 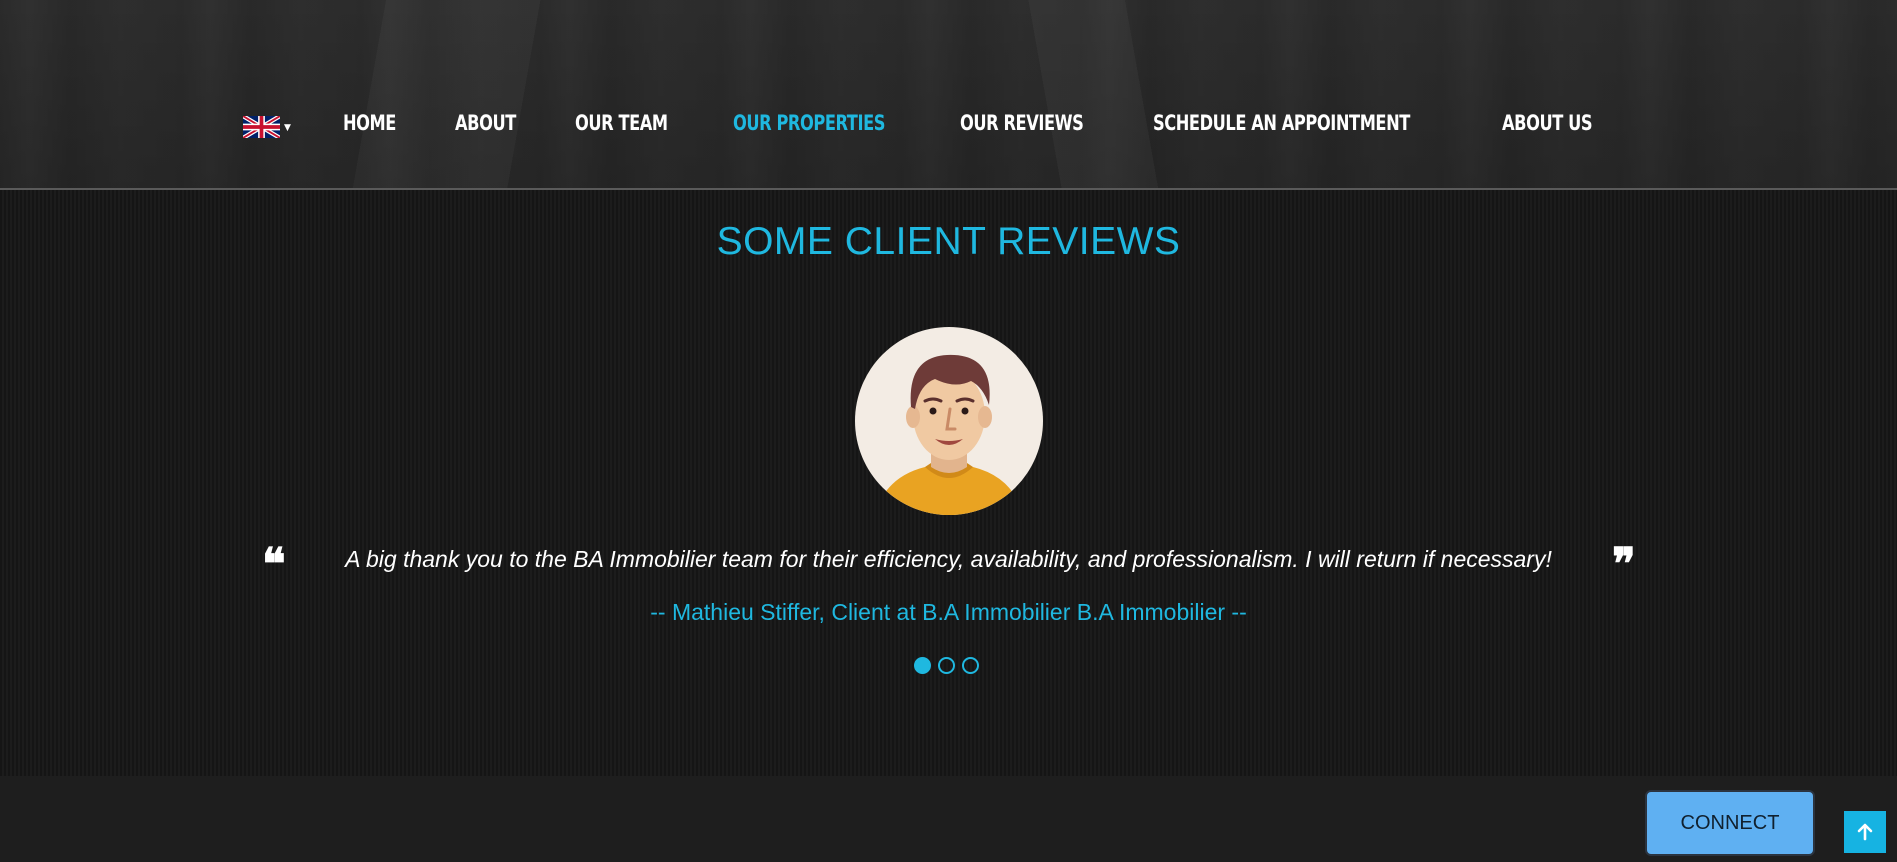 I want to click on client-avatar-icon, so click(x=949, y=421).